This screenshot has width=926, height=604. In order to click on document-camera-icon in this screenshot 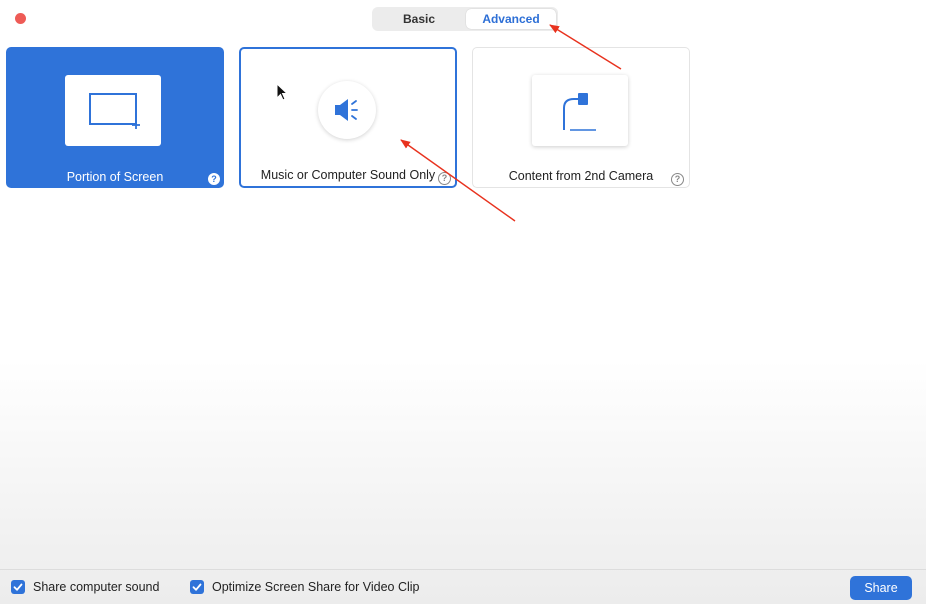, I will do `click(580, 110)`.